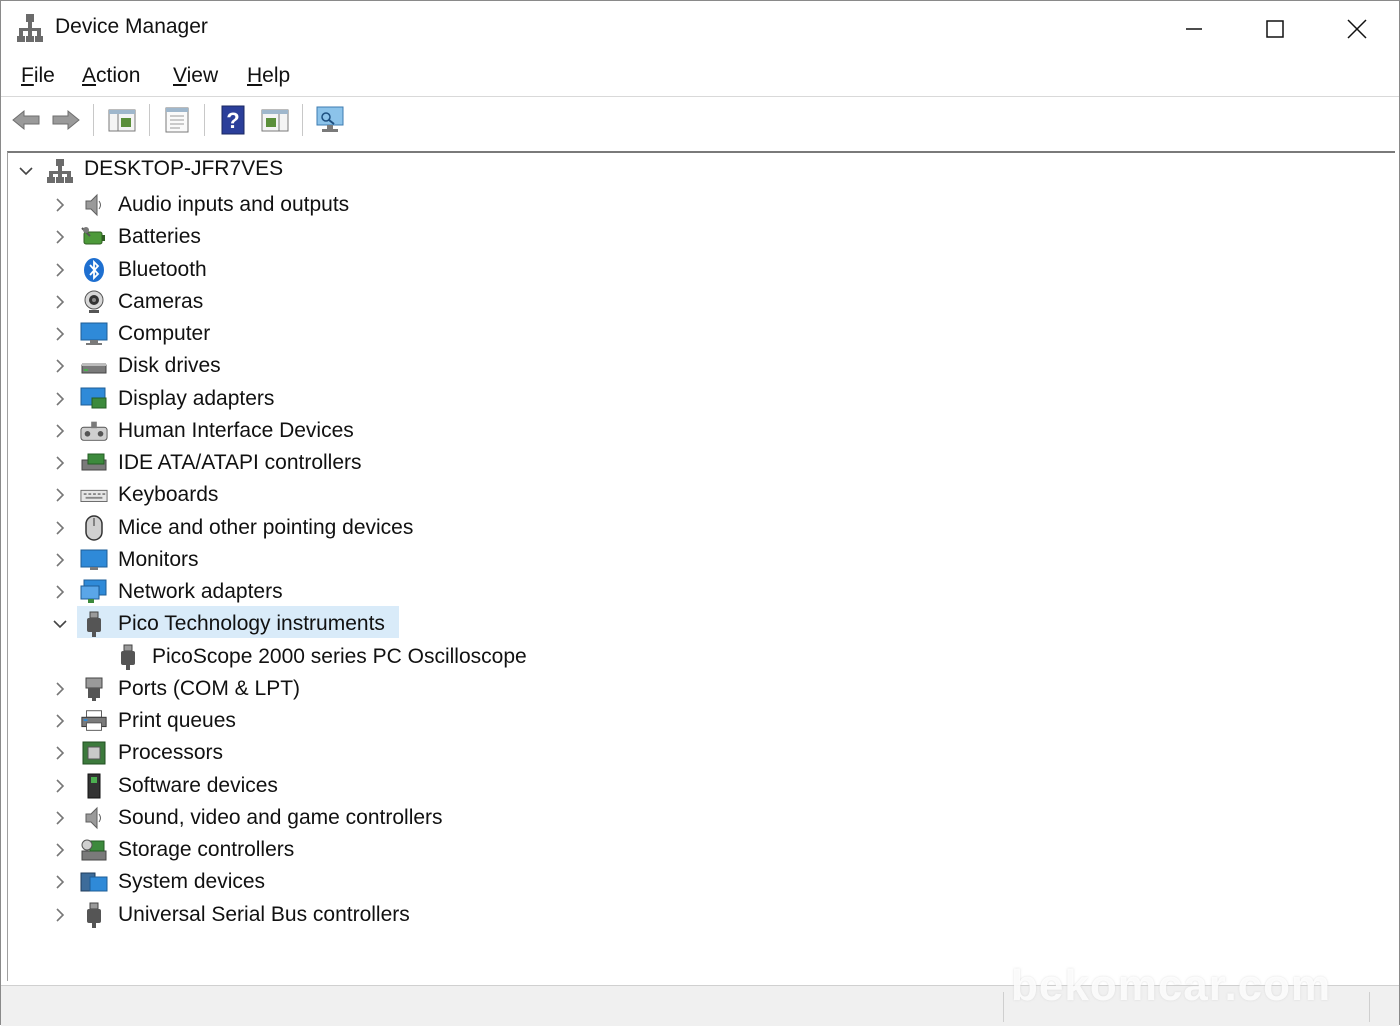  I want to click on action-pane-icon, so click(275, 120).